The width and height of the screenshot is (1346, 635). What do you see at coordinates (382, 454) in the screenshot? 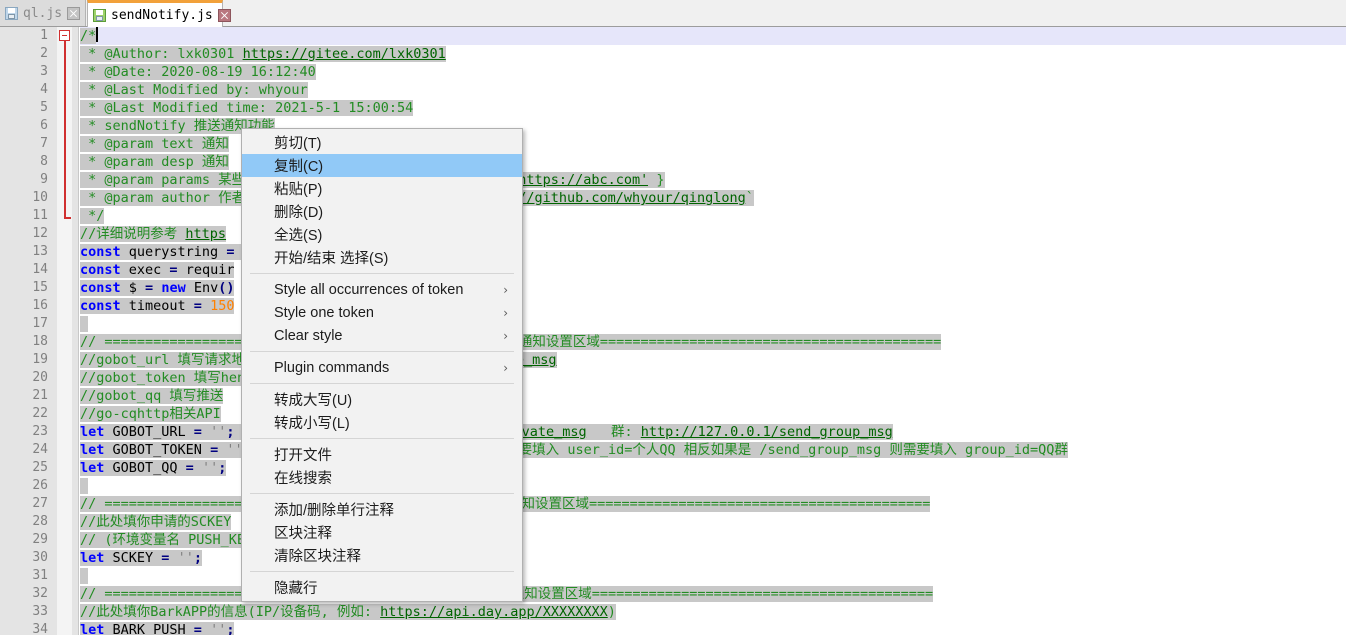
I see `menu-item-12: 打开文件` at bounding box center [382, 454].